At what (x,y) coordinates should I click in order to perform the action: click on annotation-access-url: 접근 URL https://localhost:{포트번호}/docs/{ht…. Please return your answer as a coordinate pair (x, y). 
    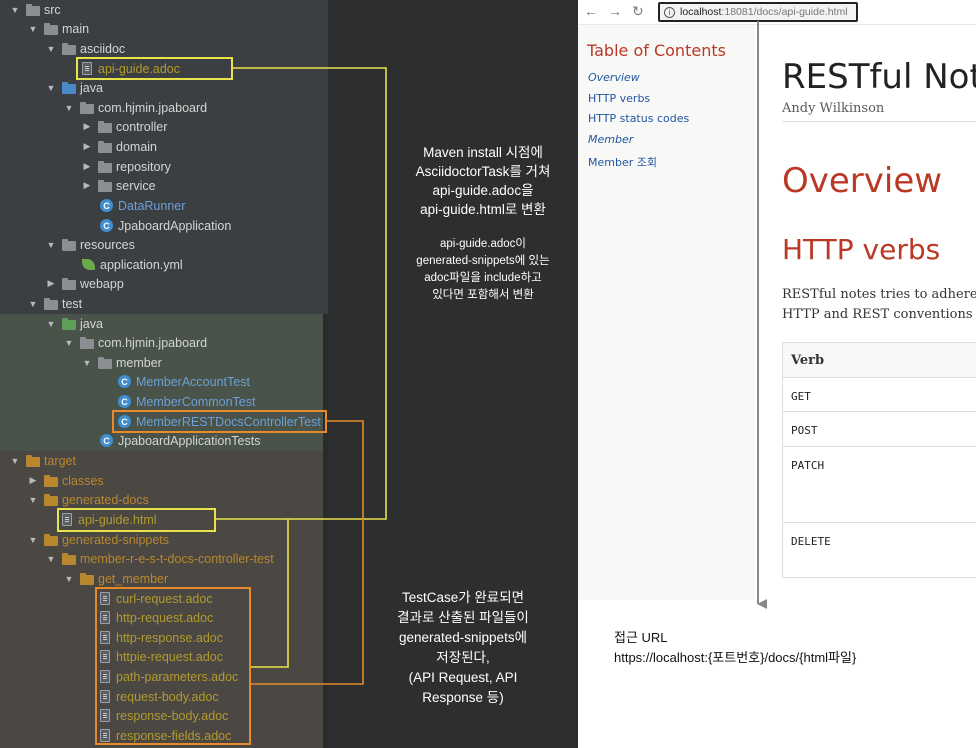
    Looking at the image, I should click on (735, 648).